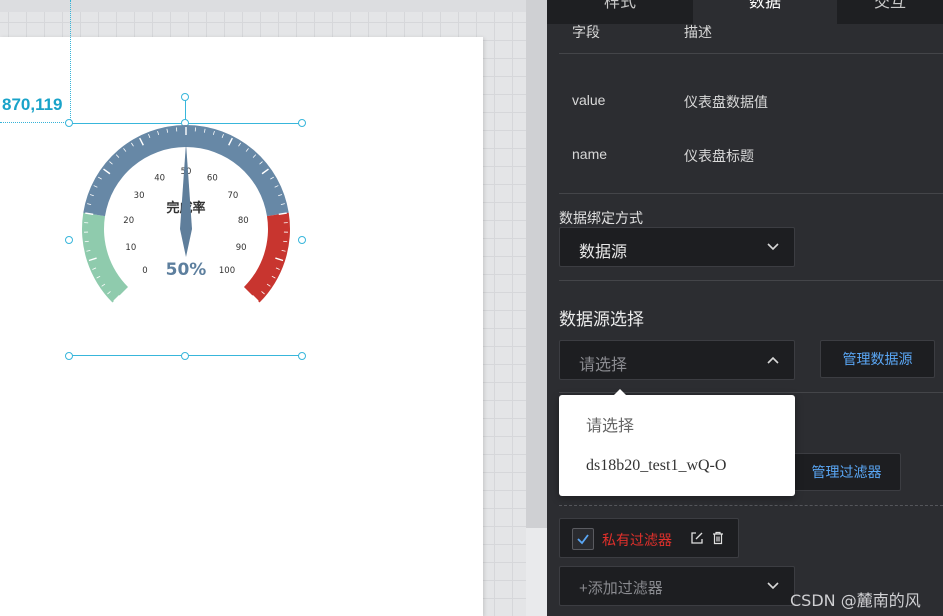 The image size is (943, 616). What do you see at coordinates (751, 53) in the screenshot?
I see `fields-divider` at bounding box center [751, 53].